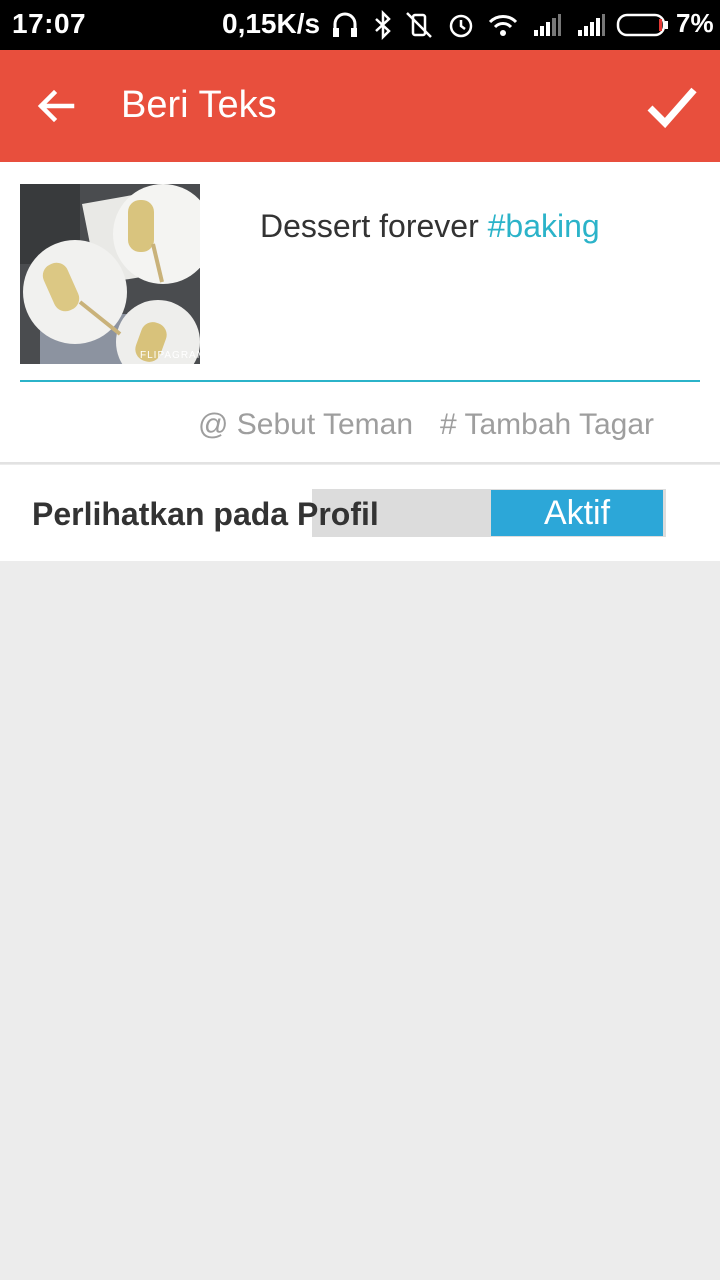  What do you see at coordinates (360, 25) in the screenshot?
I see `status-bar: 17:07 0,15K/s 7%` at bounding box center [360, 25].